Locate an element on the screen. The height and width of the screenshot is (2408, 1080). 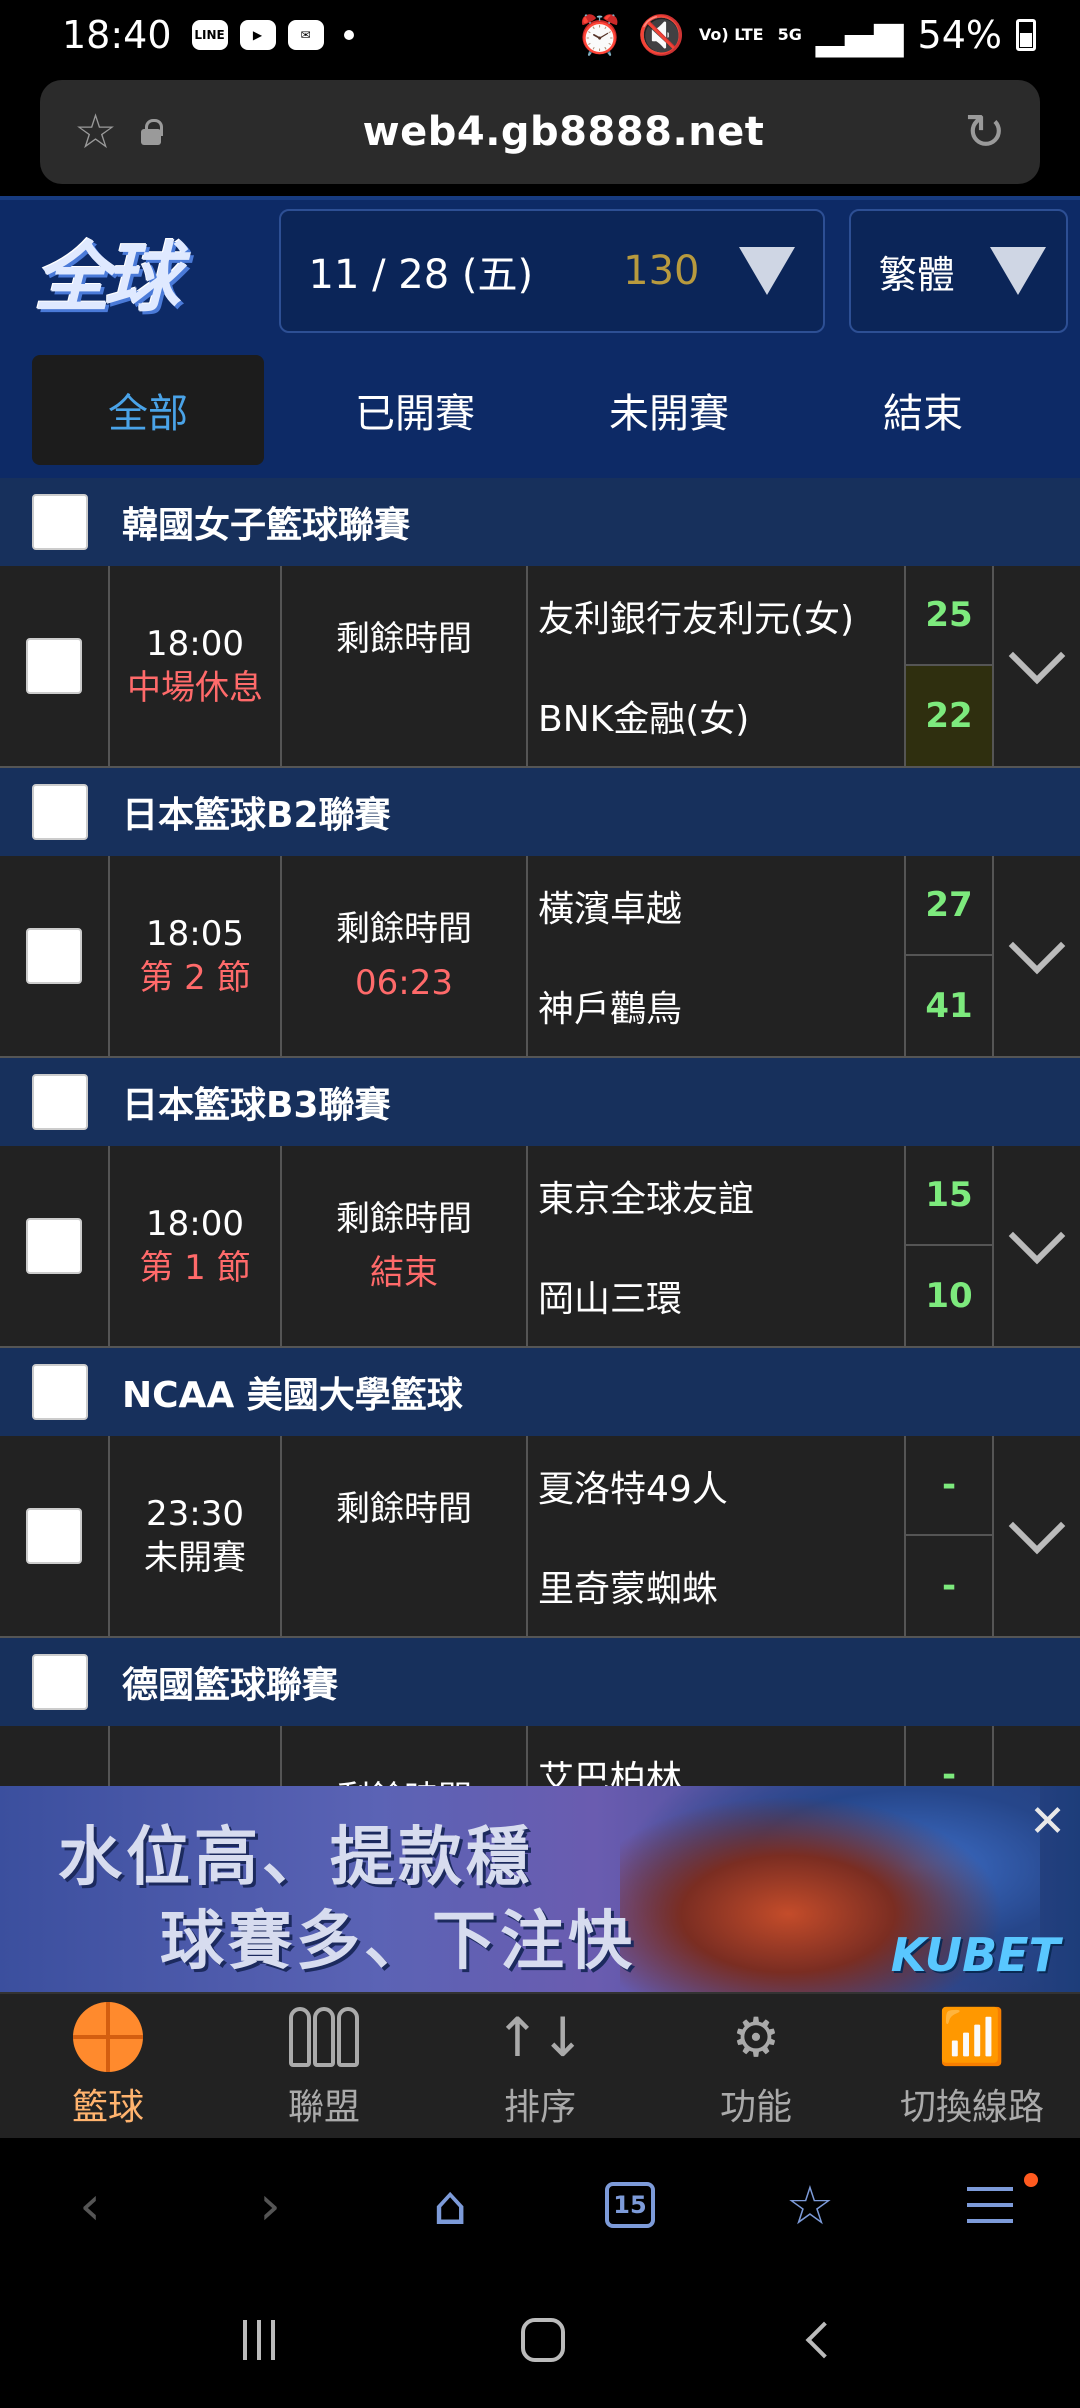
date-value: 11 / 28 (五) is located at coordinates (421, 275).